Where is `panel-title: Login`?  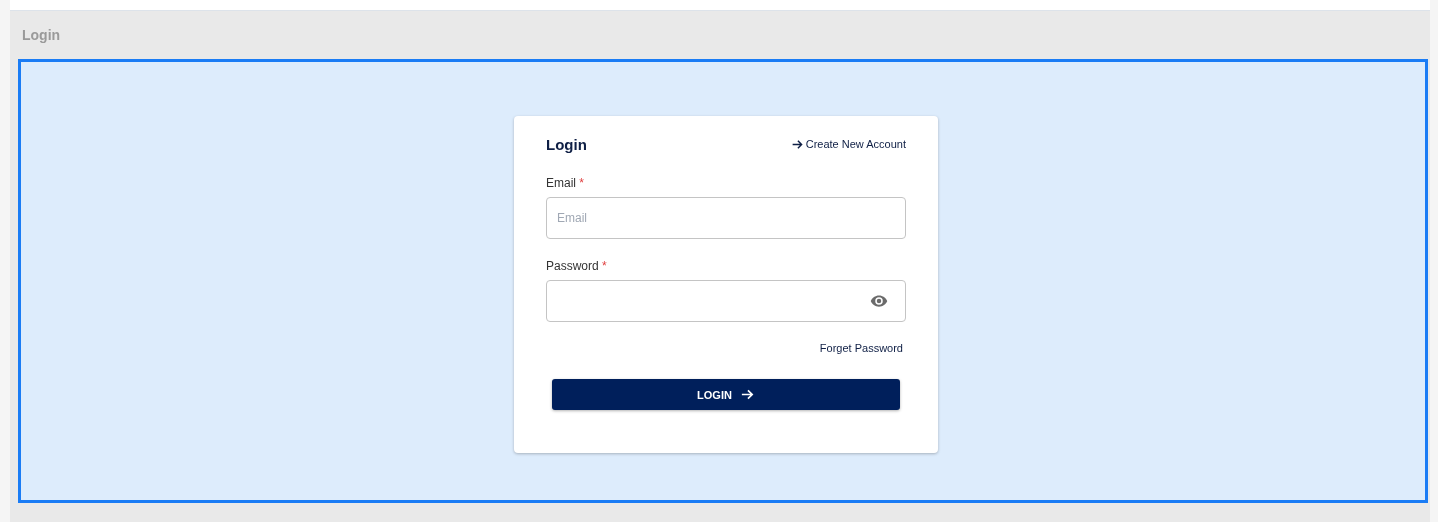
panel-title: Login is located at coordinates (41, 35).